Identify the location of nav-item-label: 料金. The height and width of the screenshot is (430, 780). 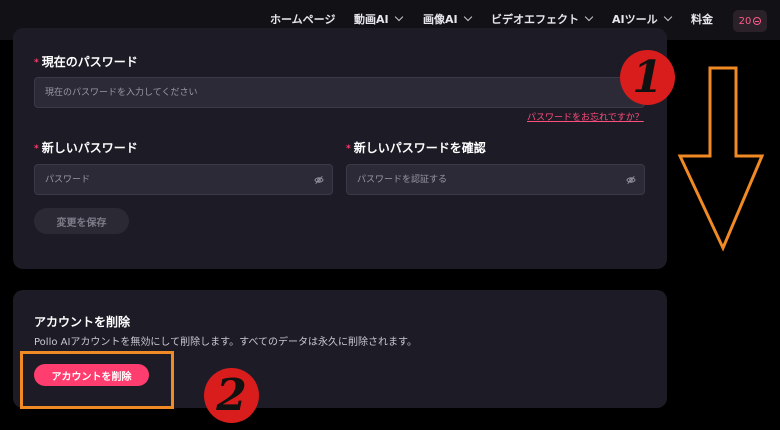
(702, 19).